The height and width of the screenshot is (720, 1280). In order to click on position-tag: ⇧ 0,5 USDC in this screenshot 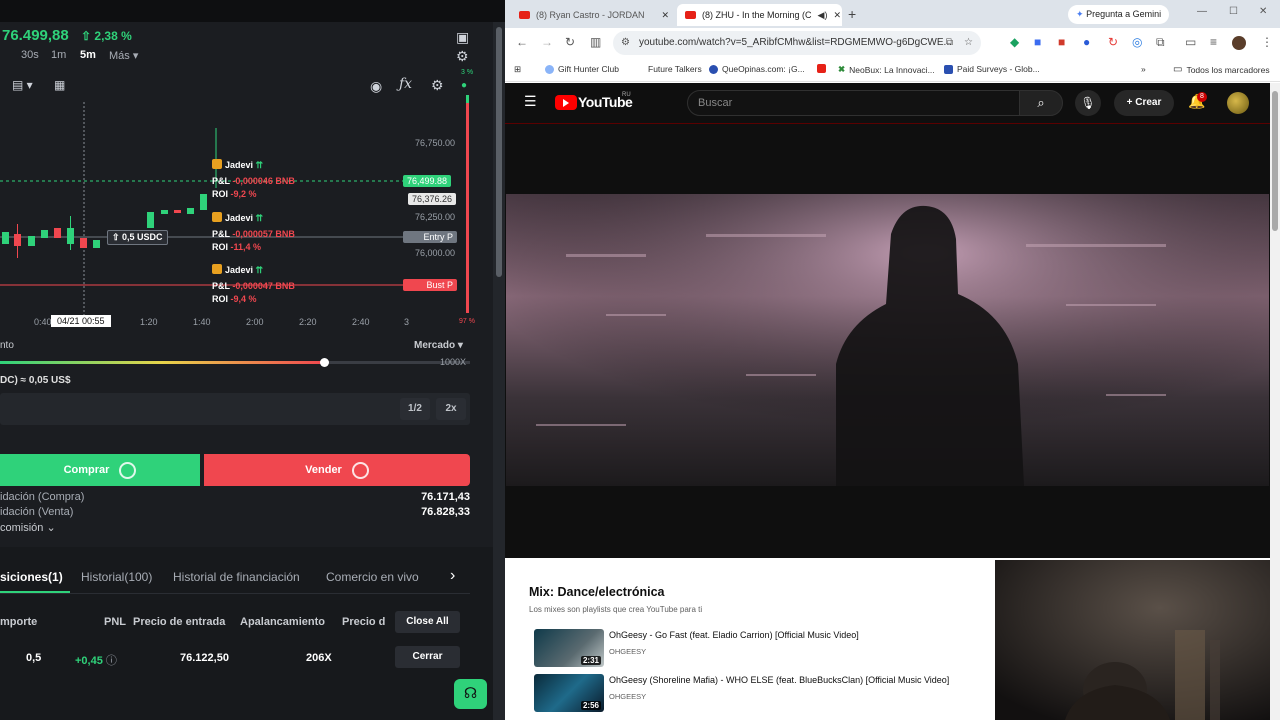, I will do `click(137, 237)`.